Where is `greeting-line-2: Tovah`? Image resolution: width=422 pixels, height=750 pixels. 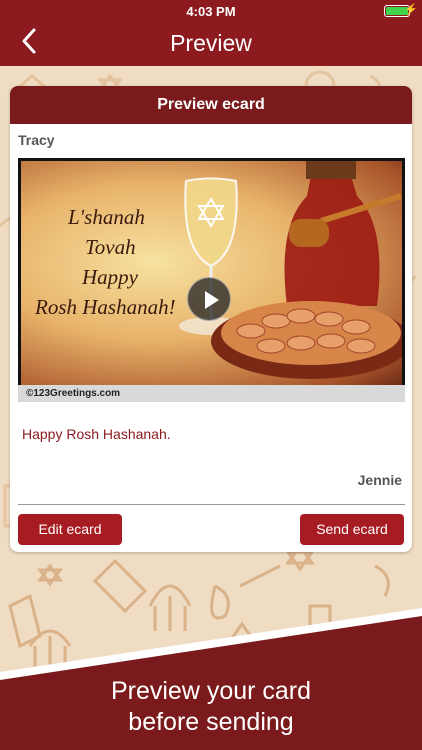 greeting-line-2: Tovah is located at coordinates (110, 247).